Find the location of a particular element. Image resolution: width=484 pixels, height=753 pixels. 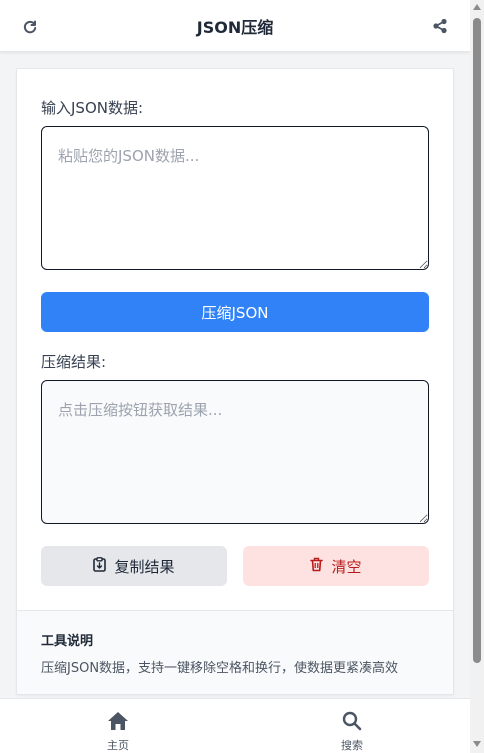

nav-item-home: 主页 is located at coordinates (118, 732).